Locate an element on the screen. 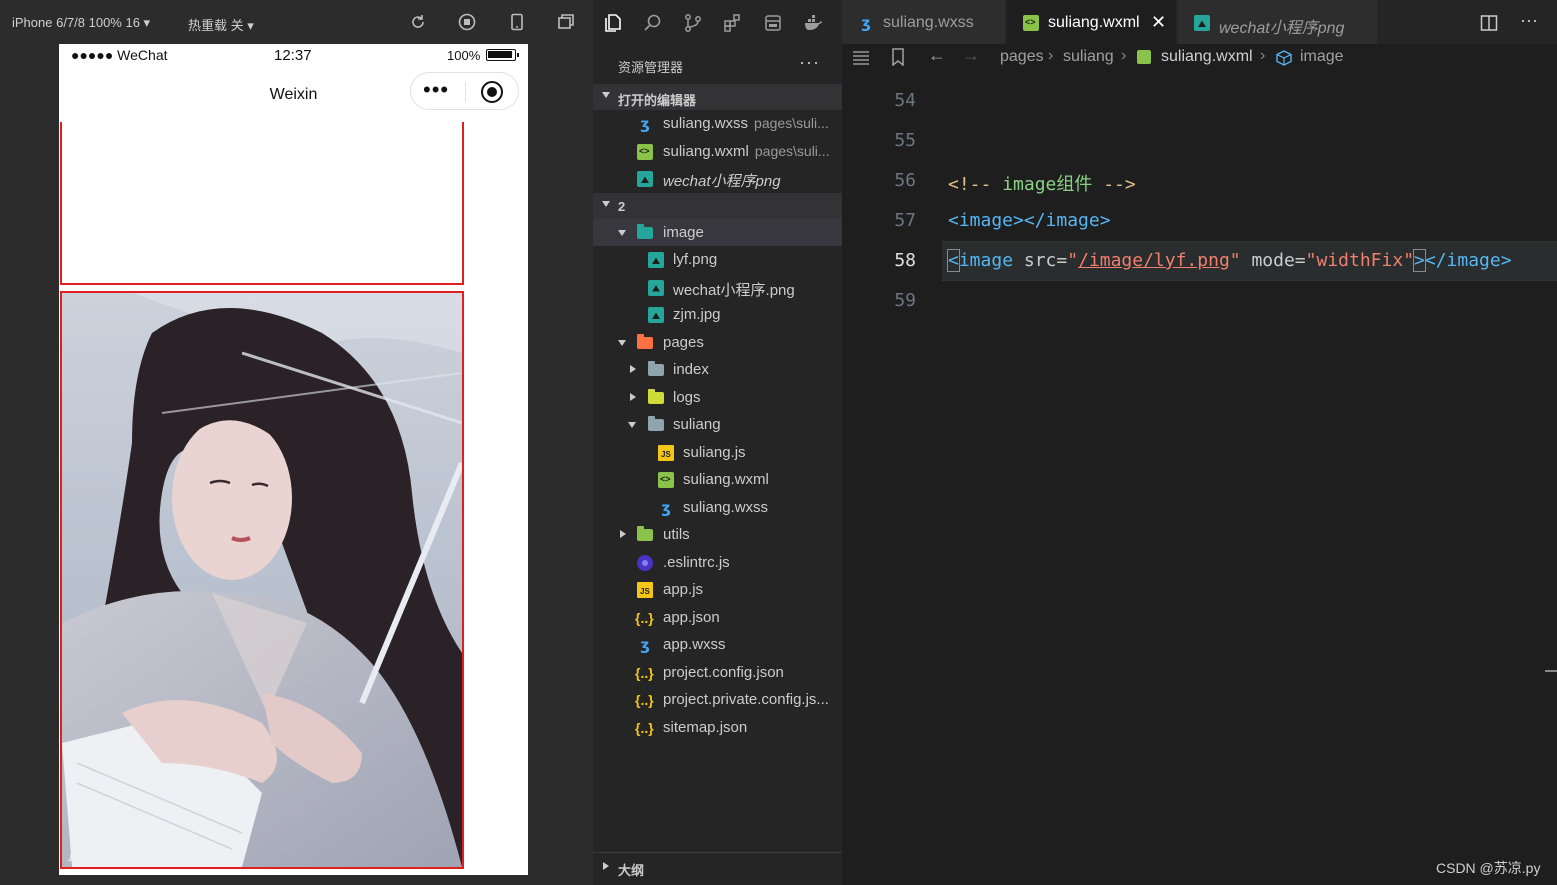 The width and height of the screenshot is (1557, 885). split-editor-icon is located at coordinates (1489, 23).